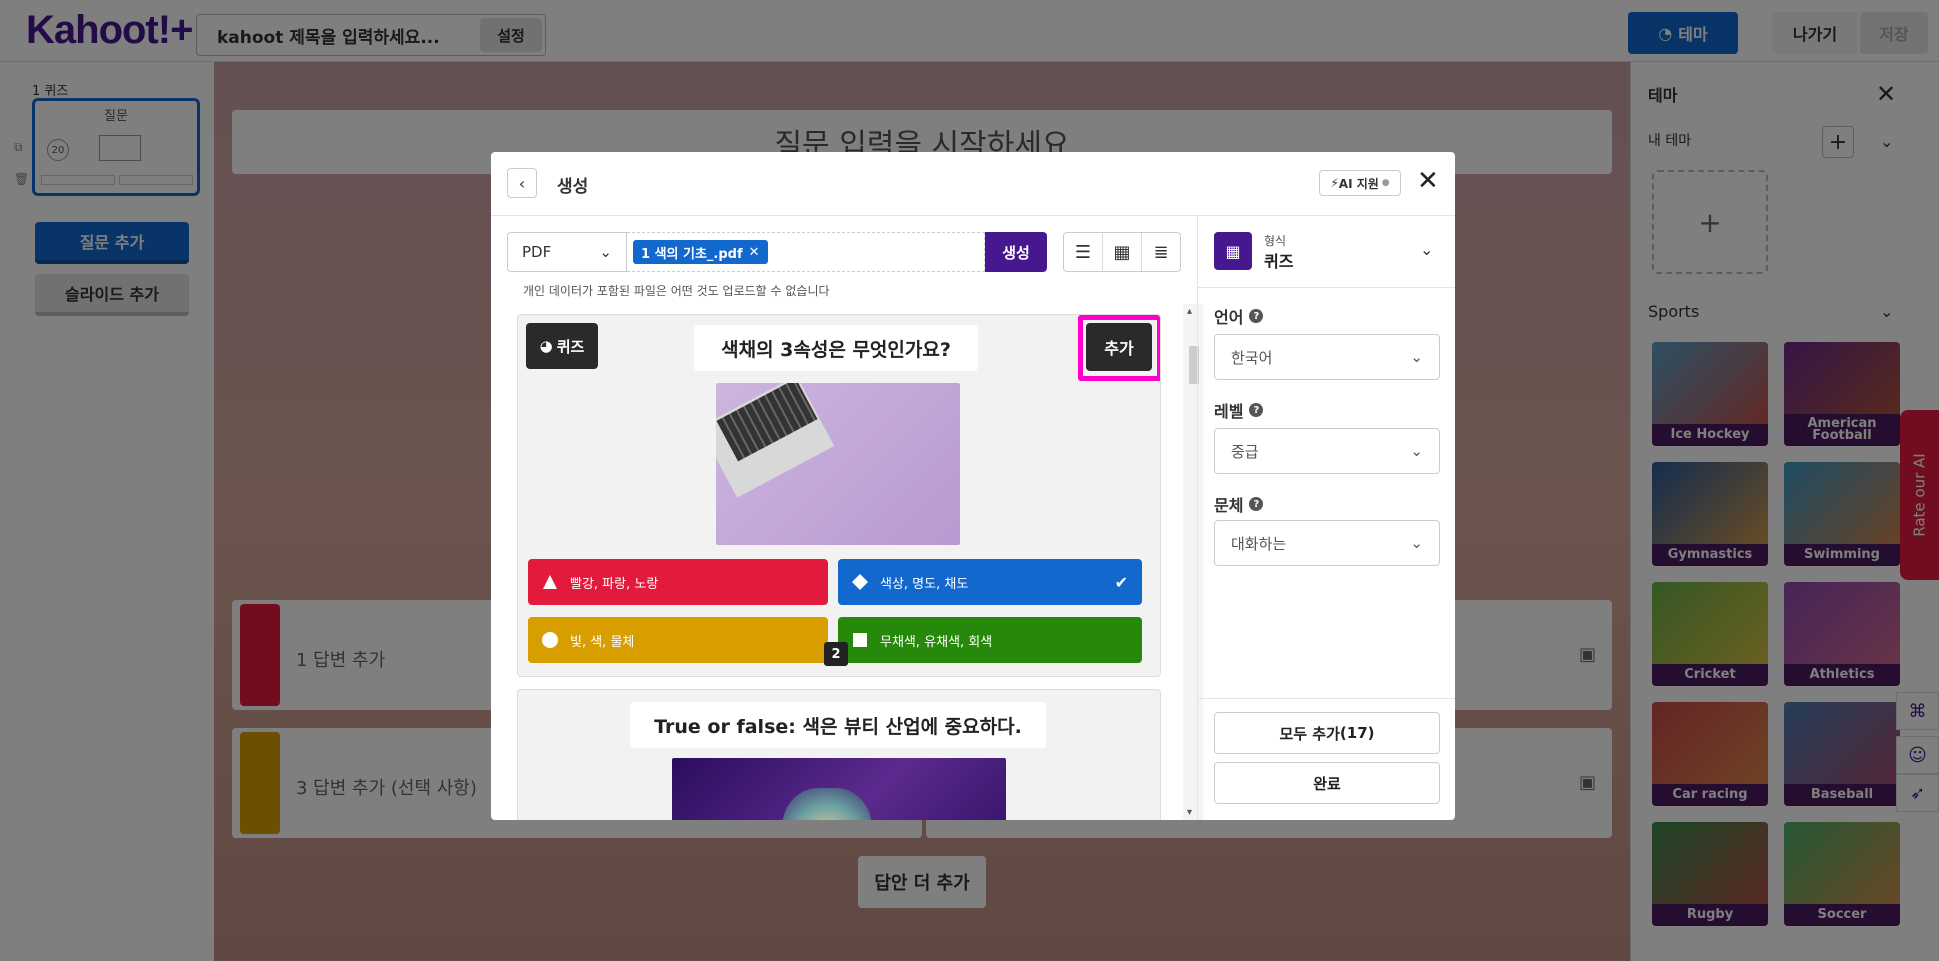 This screenshot has width=1939, height=961. I want to click on file-chip: 1 색의 기초_.pdf ✕, so click(700, 252).